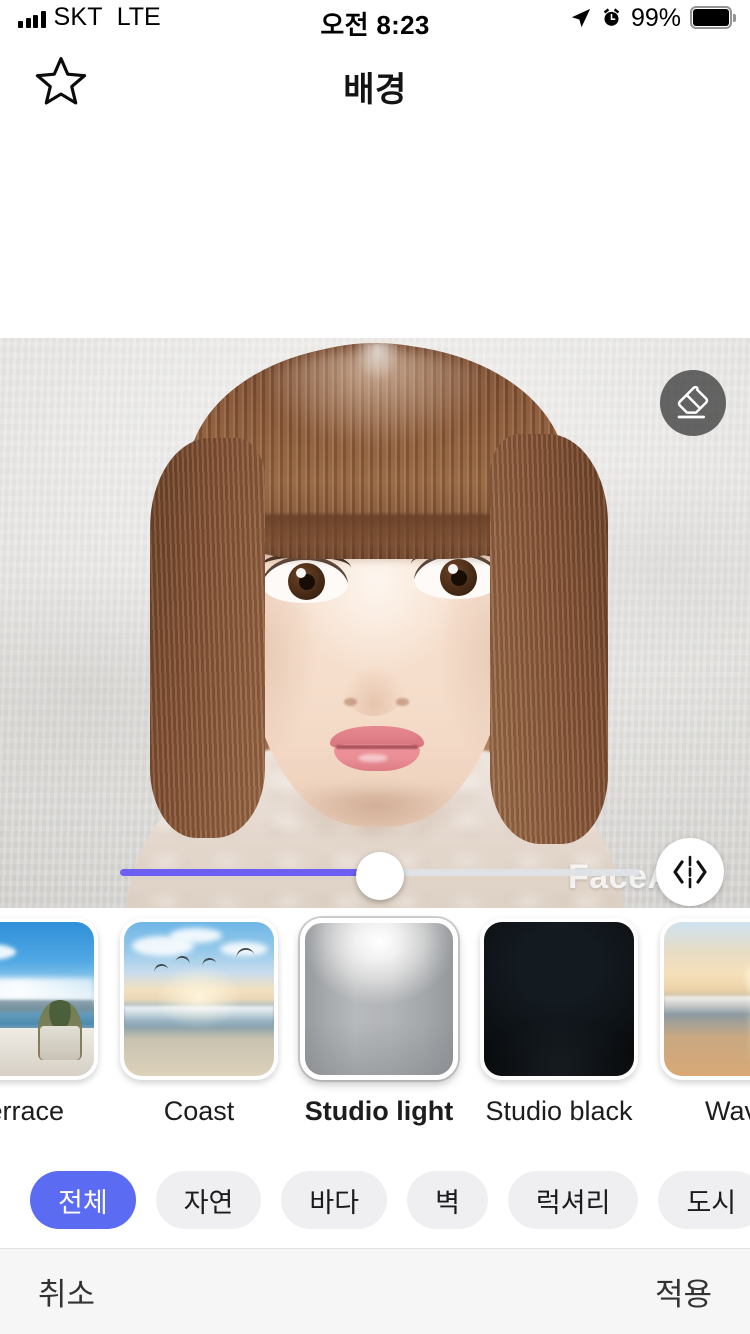 The image size is (750, 1334). What do you see at coordinates (83, 1200) in the screenshot?
I see `category-chip-전체: 전체` at bounding box center [83, 1200].